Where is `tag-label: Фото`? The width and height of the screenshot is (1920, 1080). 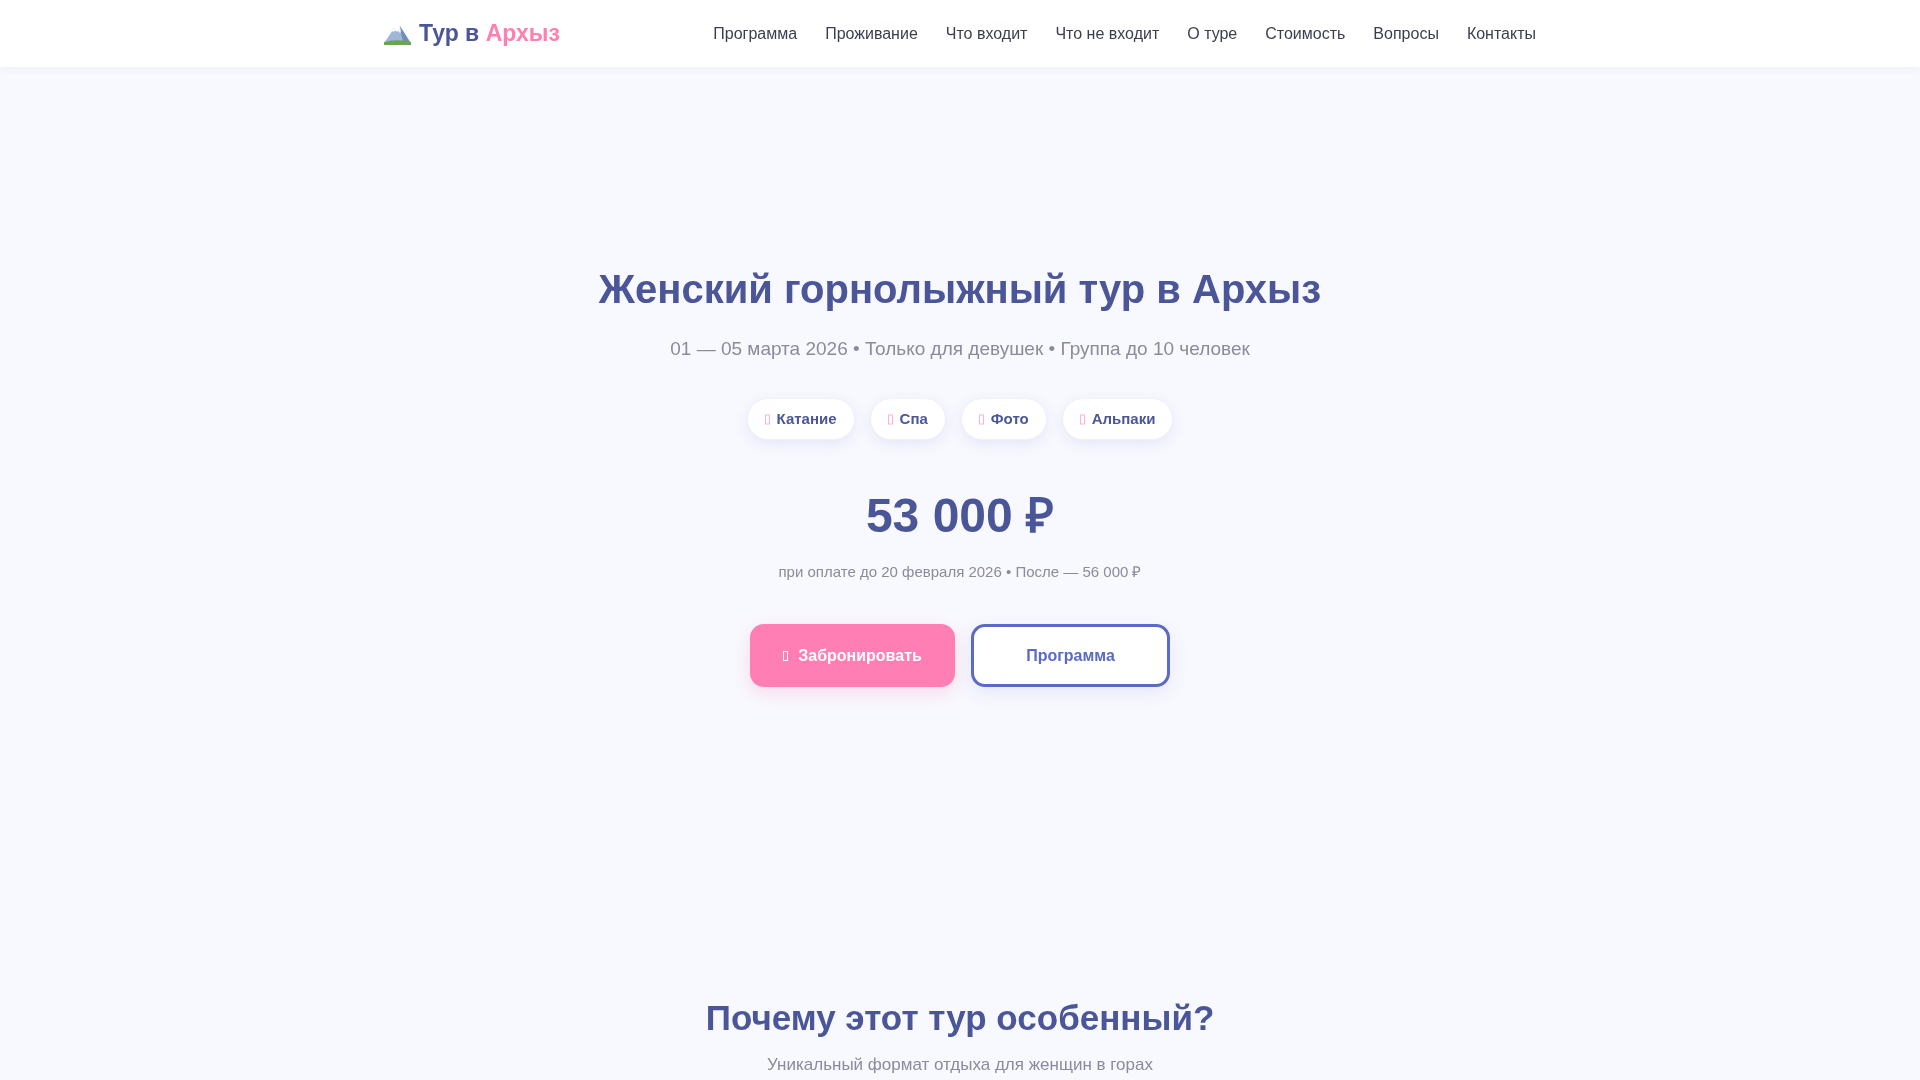 tag-label: Фото is located at coordinates (1009, 418).